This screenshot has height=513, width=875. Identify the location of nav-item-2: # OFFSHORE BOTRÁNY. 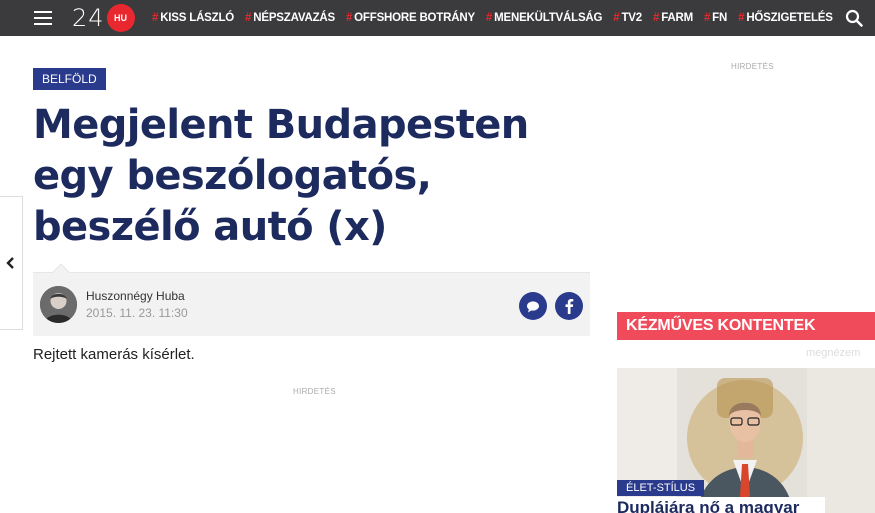
(410, 18).